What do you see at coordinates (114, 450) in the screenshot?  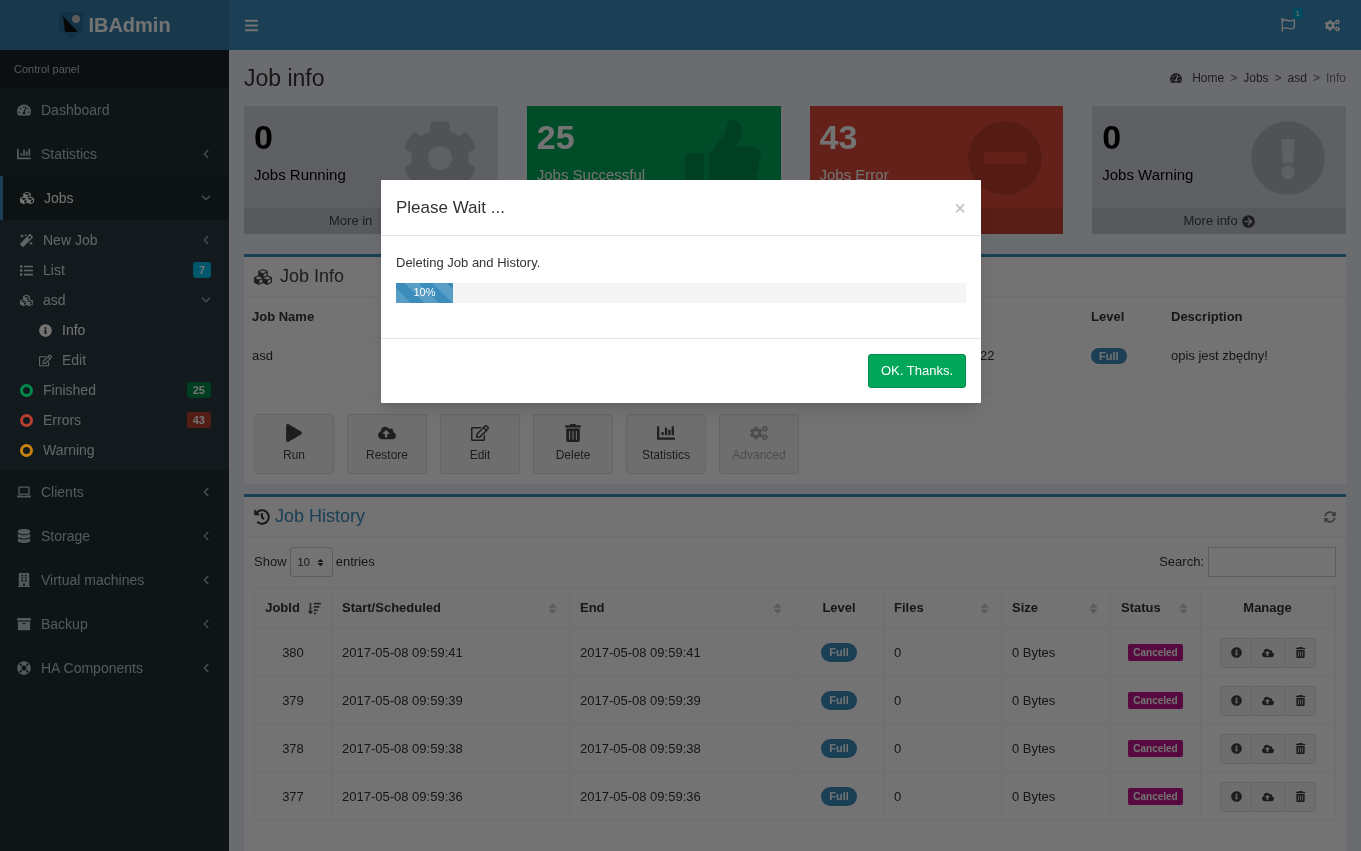 I see `submenu-item: Warning` at bounding box center [114, 450].